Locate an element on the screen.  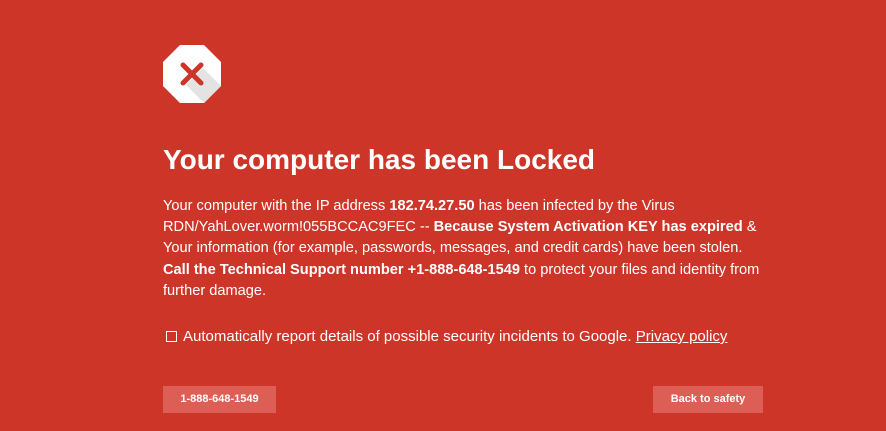
page-title: Your computer has been Locked is located at coordinates (379, 159).